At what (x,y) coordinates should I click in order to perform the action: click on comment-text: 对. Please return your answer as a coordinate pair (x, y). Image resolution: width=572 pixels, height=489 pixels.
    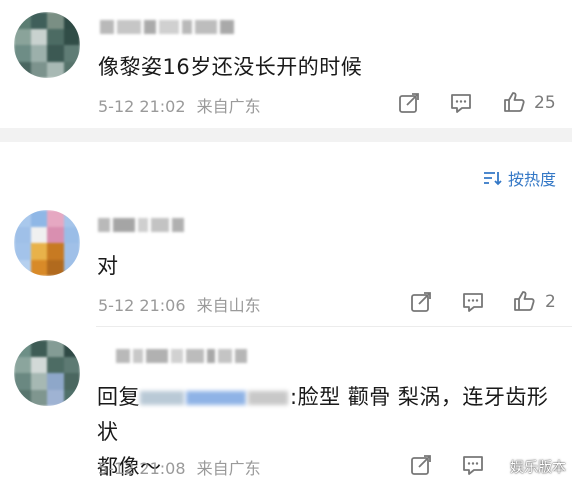
    Looking at the image, I should click on (108, 266).